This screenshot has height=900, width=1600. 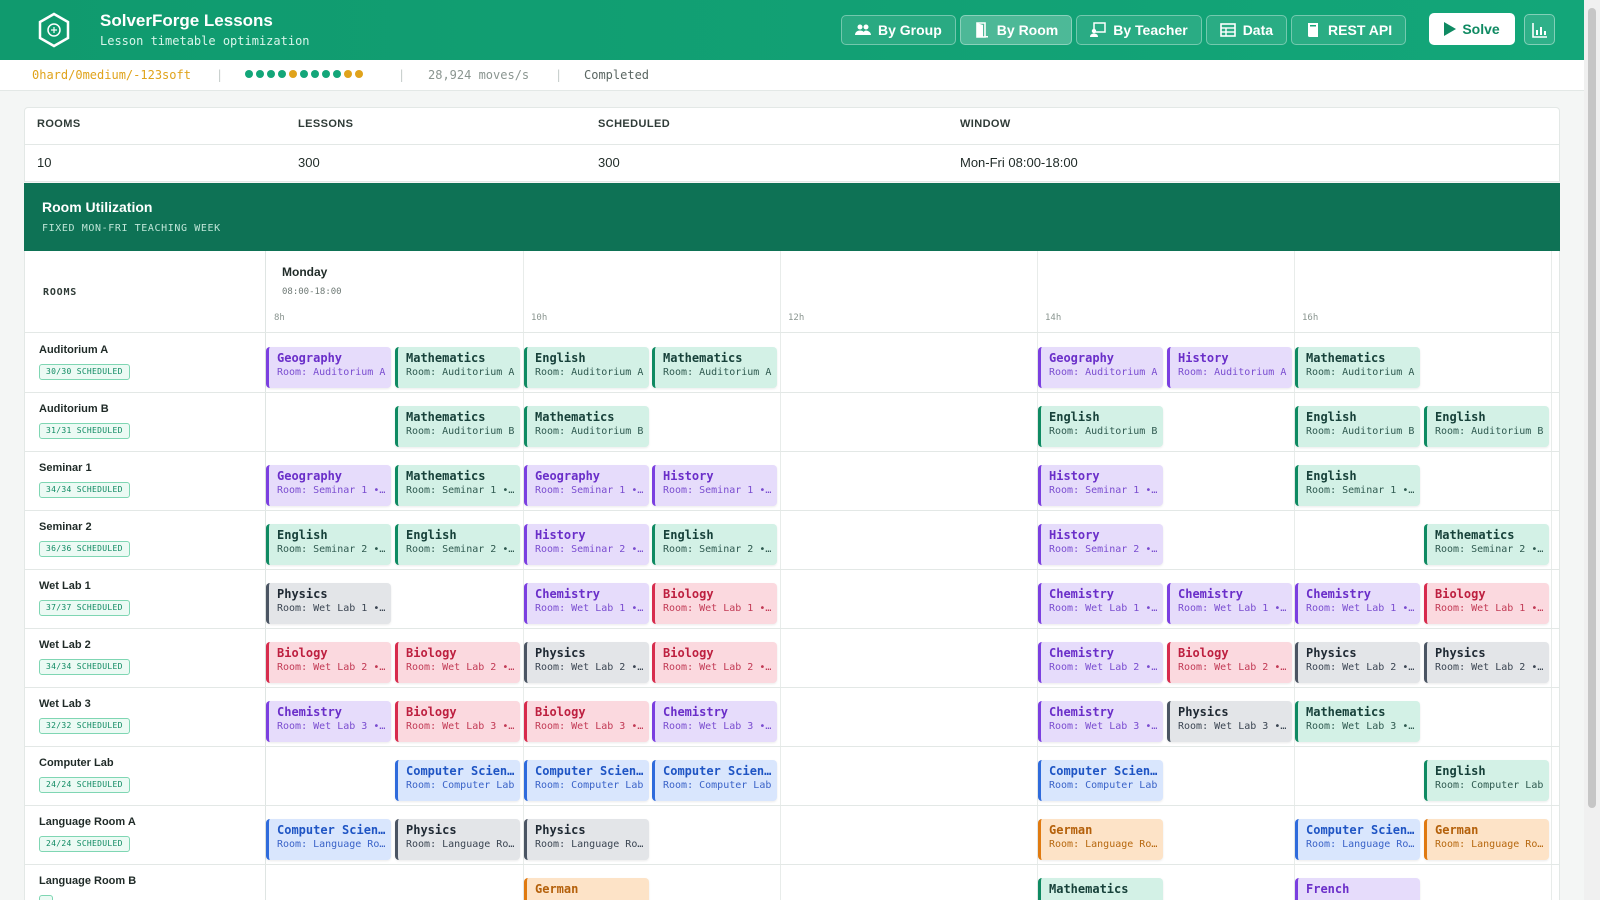 I want to click on room-name: Wet Lab 3, so click(x=65, y=704).